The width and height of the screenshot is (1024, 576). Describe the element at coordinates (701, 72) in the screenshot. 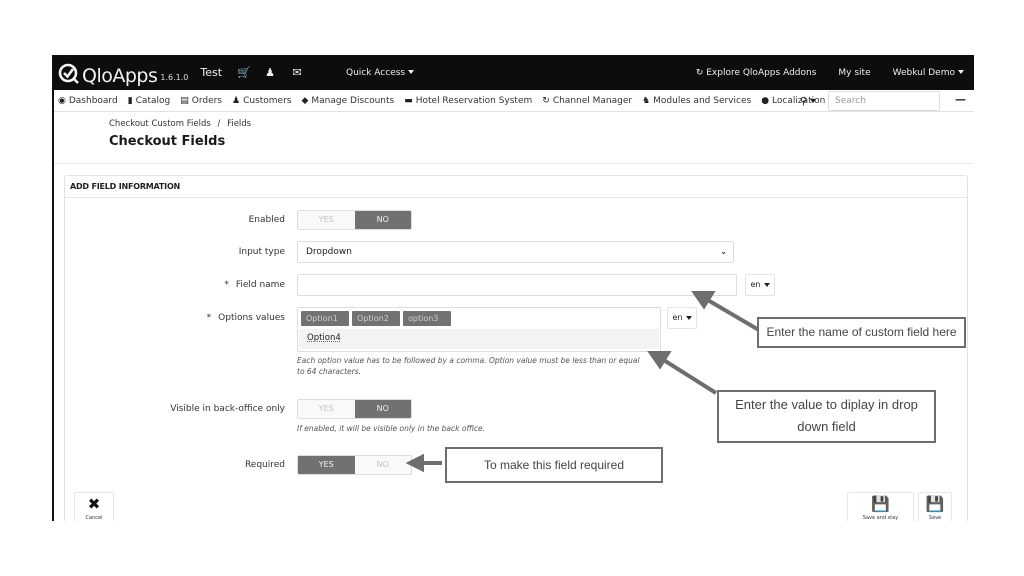

I see `puzzle-outline-icon: ↻` at that location.